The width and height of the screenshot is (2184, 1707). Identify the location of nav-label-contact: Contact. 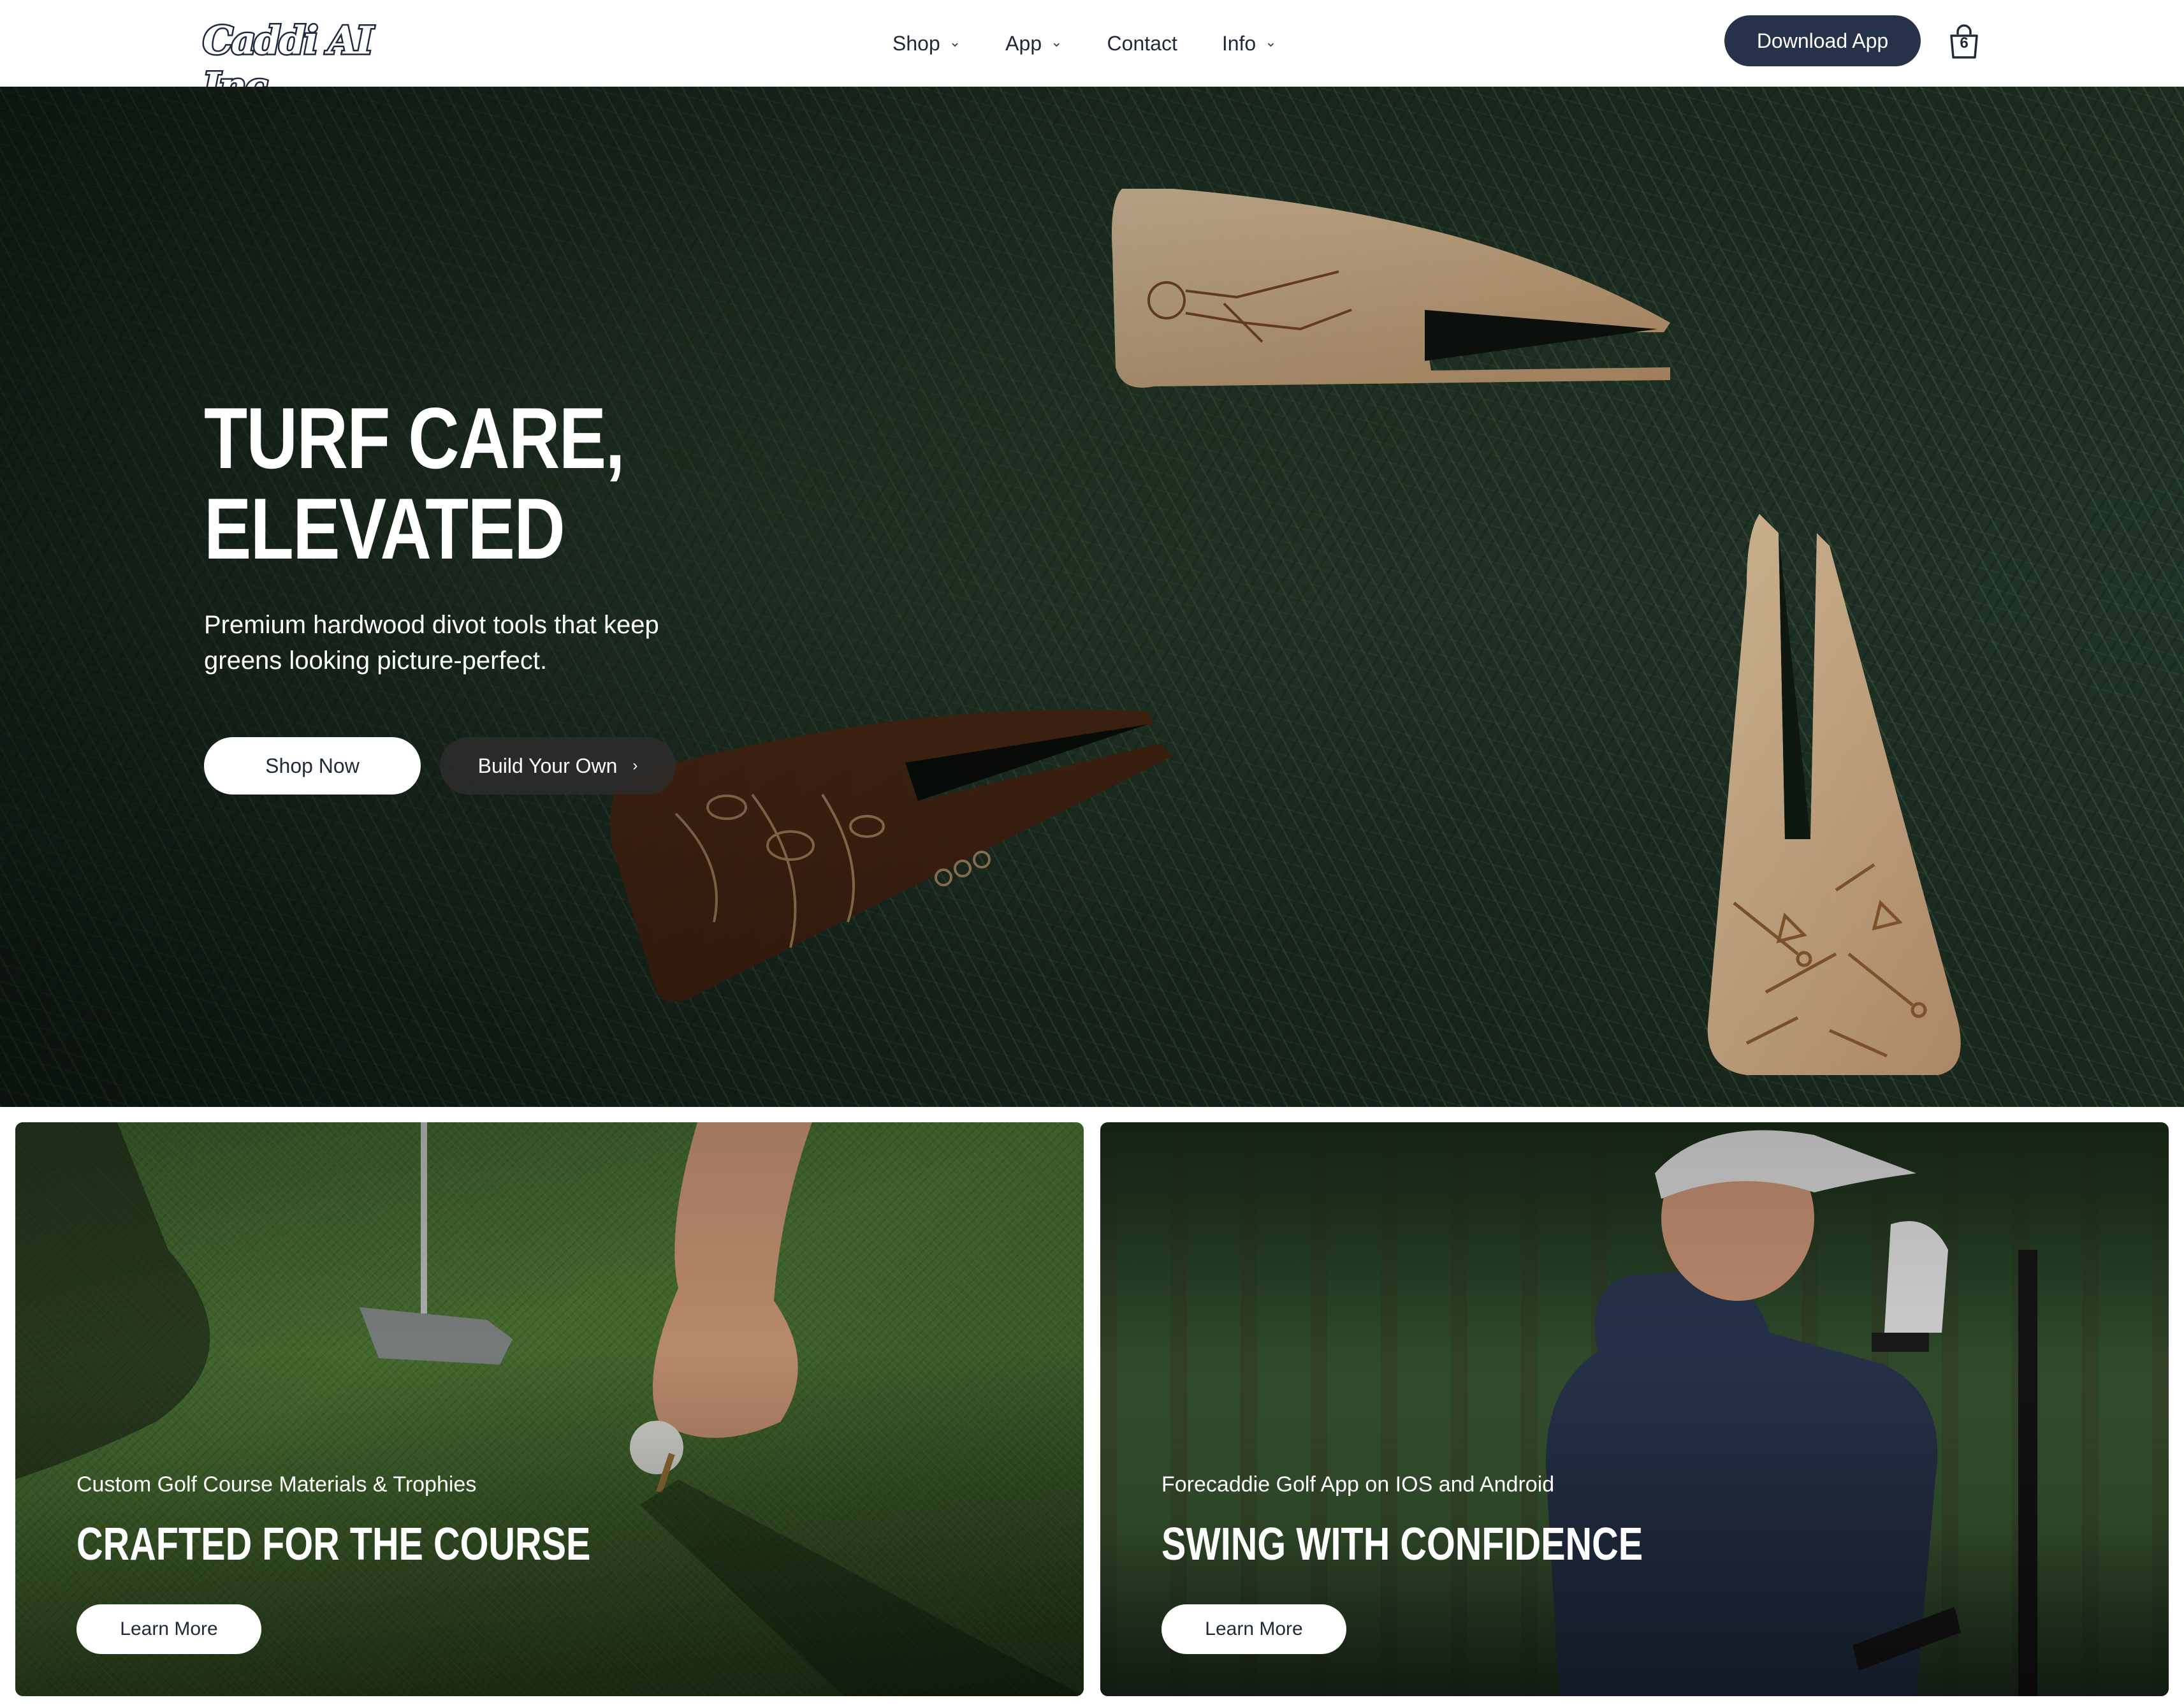
(1142, 43).